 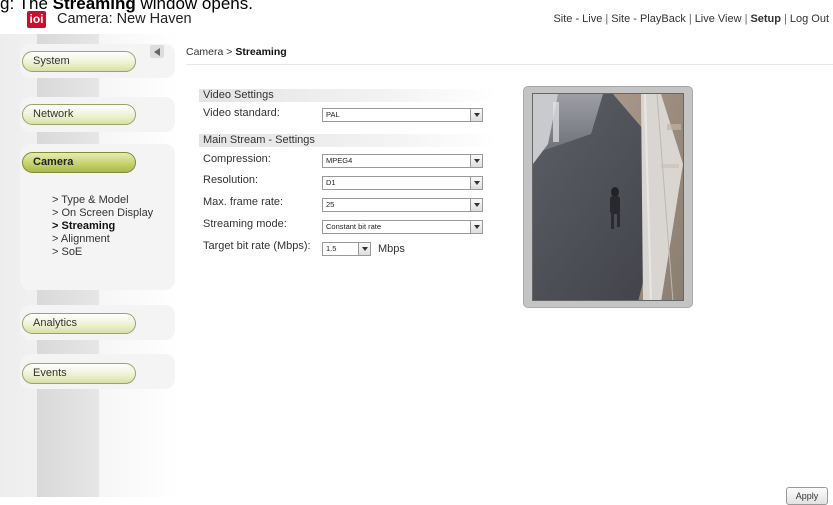 I want to click on app-title: Camera: New Haven, so click(x=124, y=19).